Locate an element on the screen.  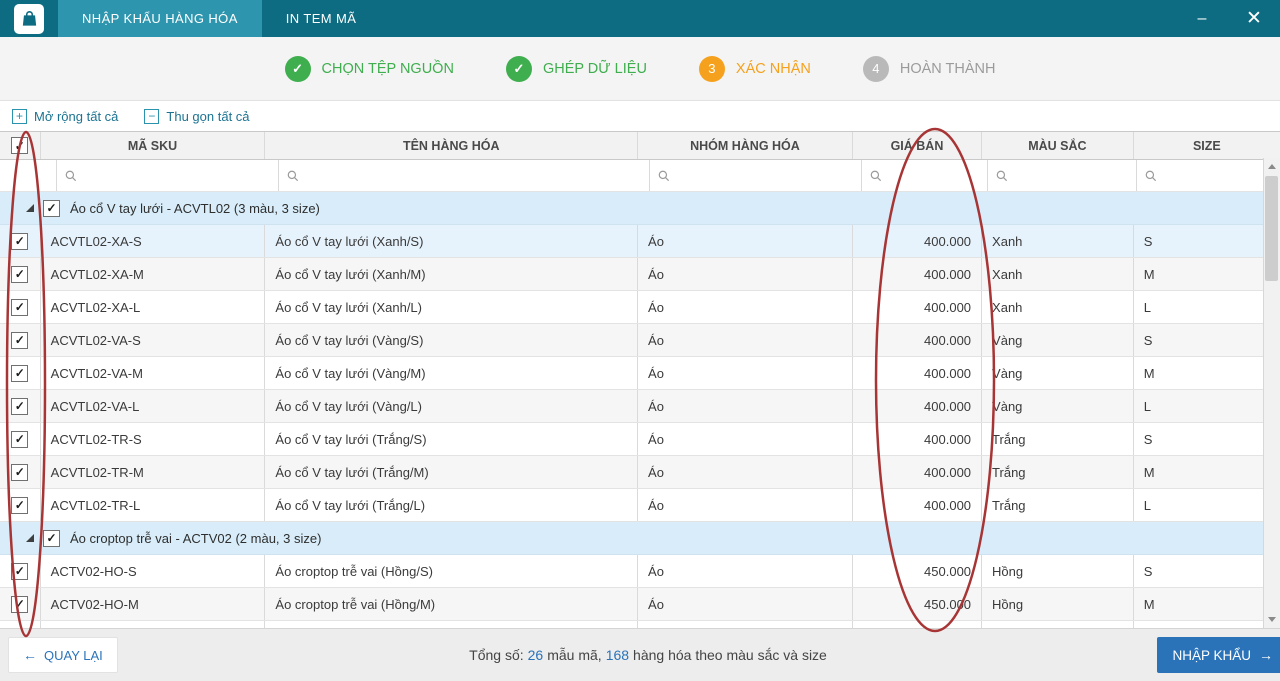
search-icon is located at coordinates (1002, 175).